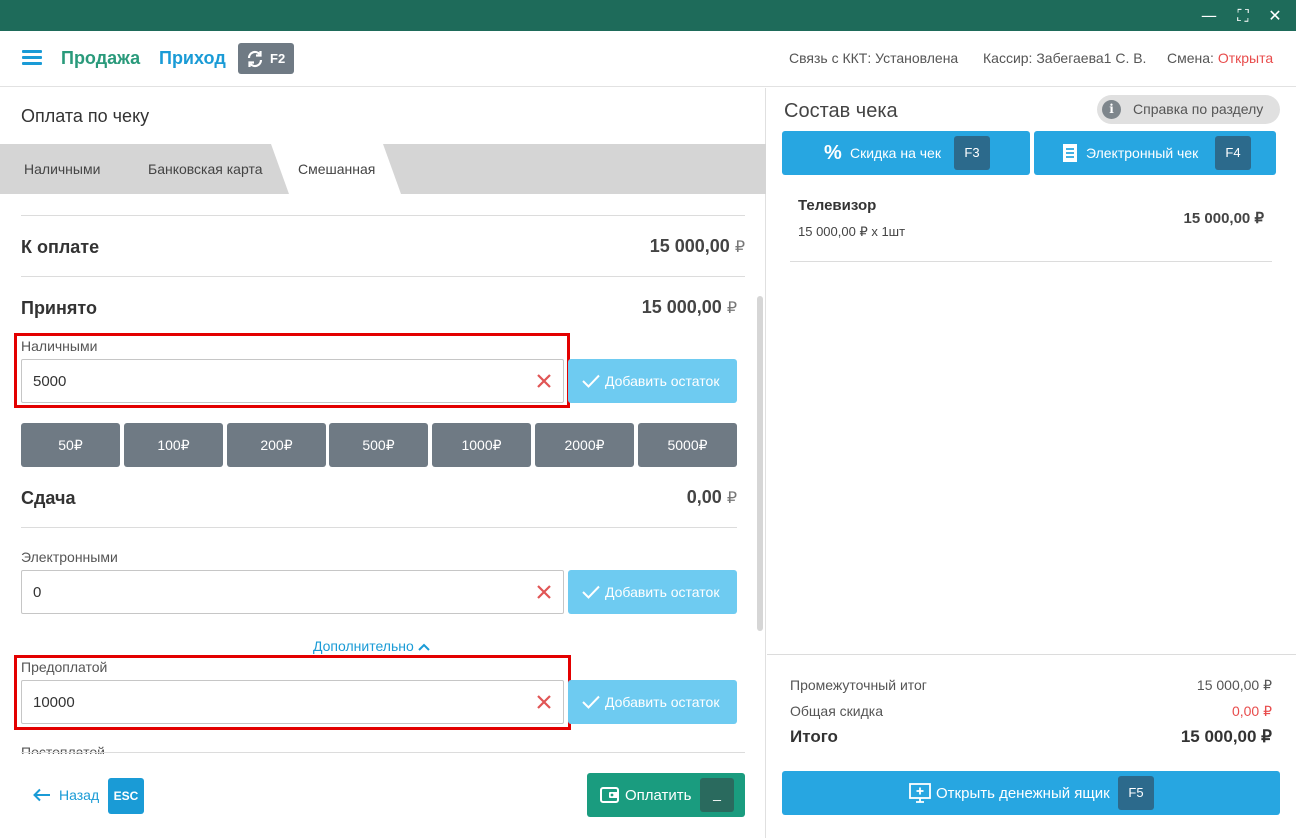  Describe the element at coordinates (584, 445) in the screenshot. I see `quick-amount-2000: 2000₽` at that location.